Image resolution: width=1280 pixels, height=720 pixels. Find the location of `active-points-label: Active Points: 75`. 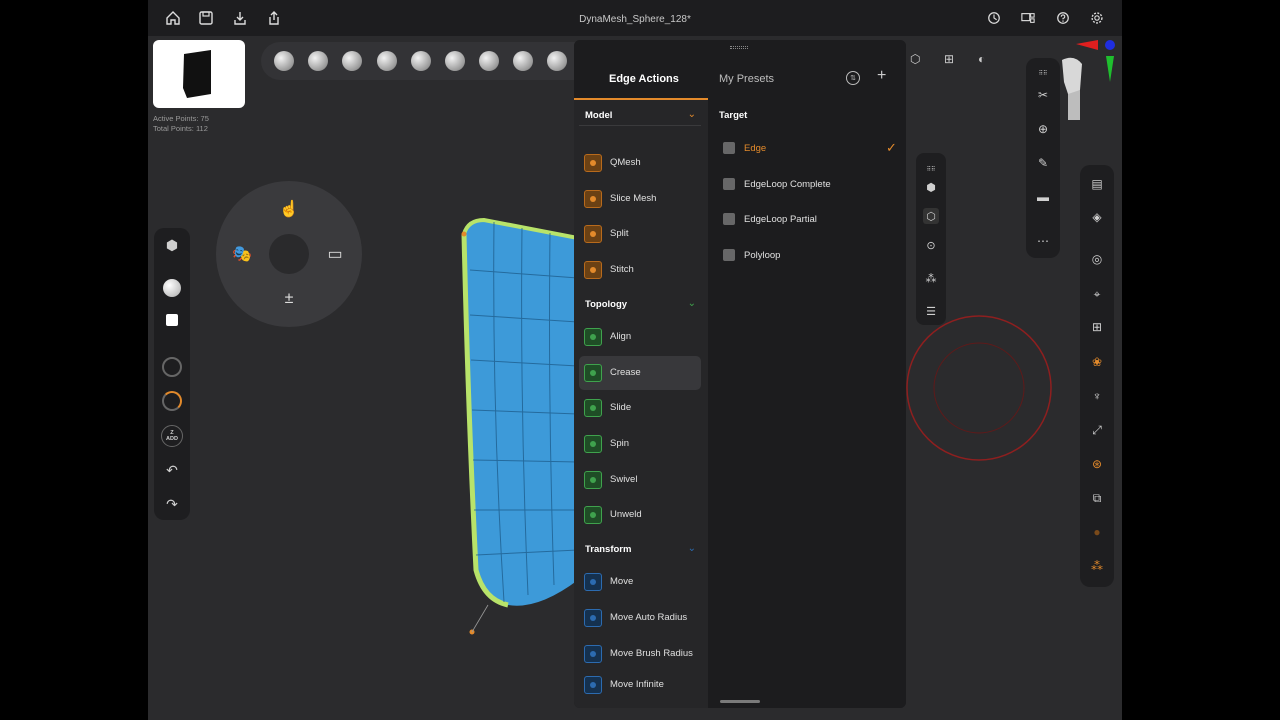

active-points-label: Active Points: 75 is located at coordinates (181, 118).